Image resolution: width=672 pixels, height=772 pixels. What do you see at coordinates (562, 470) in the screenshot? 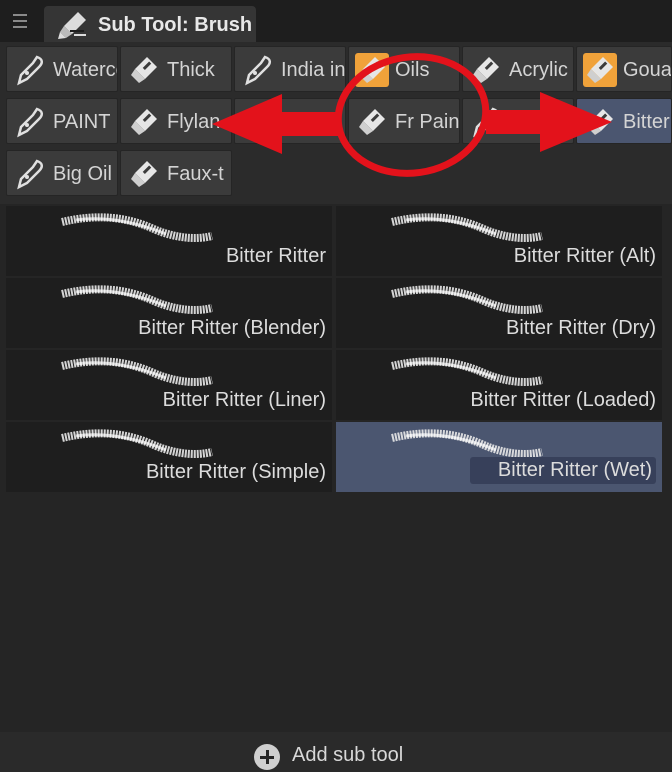
I see `sub-tool-label: Bitter Ritter (Wet)` at bounding box center [562, 470].